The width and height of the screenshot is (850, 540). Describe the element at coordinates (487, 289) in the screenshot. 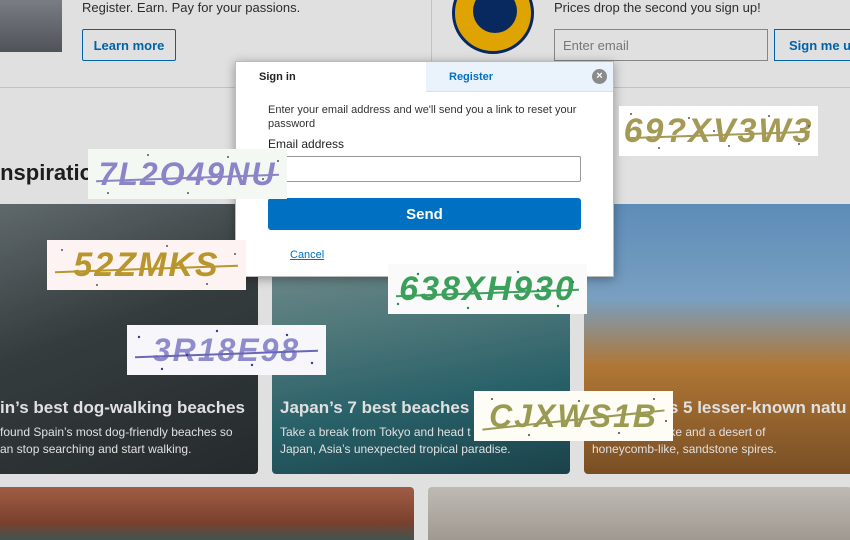

I see `captcha-image: 638XH930` at that location.